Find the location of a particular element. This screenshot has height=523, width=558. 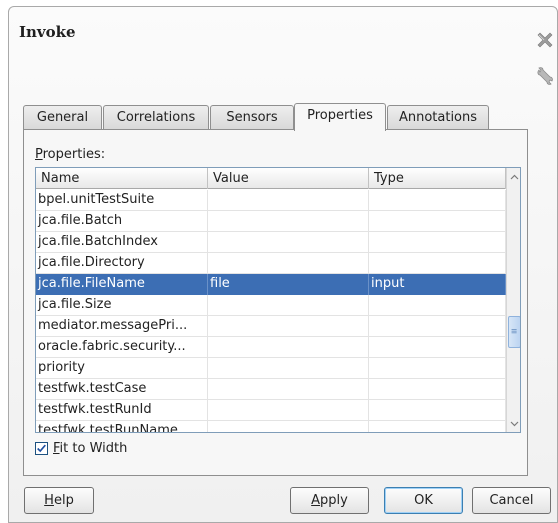

tab-general: General is located at coordinates (62, 117).